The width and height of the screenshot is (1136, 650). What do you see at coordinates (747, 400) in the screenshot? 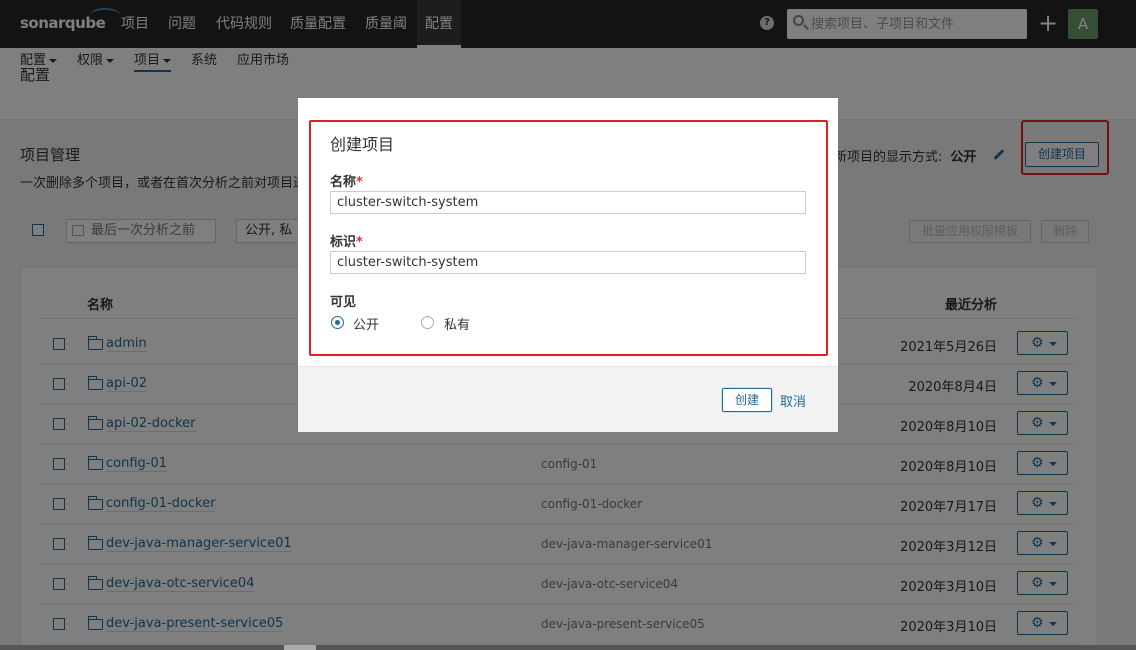
I see `create-button: 创建` at bounding box center [747, 400].